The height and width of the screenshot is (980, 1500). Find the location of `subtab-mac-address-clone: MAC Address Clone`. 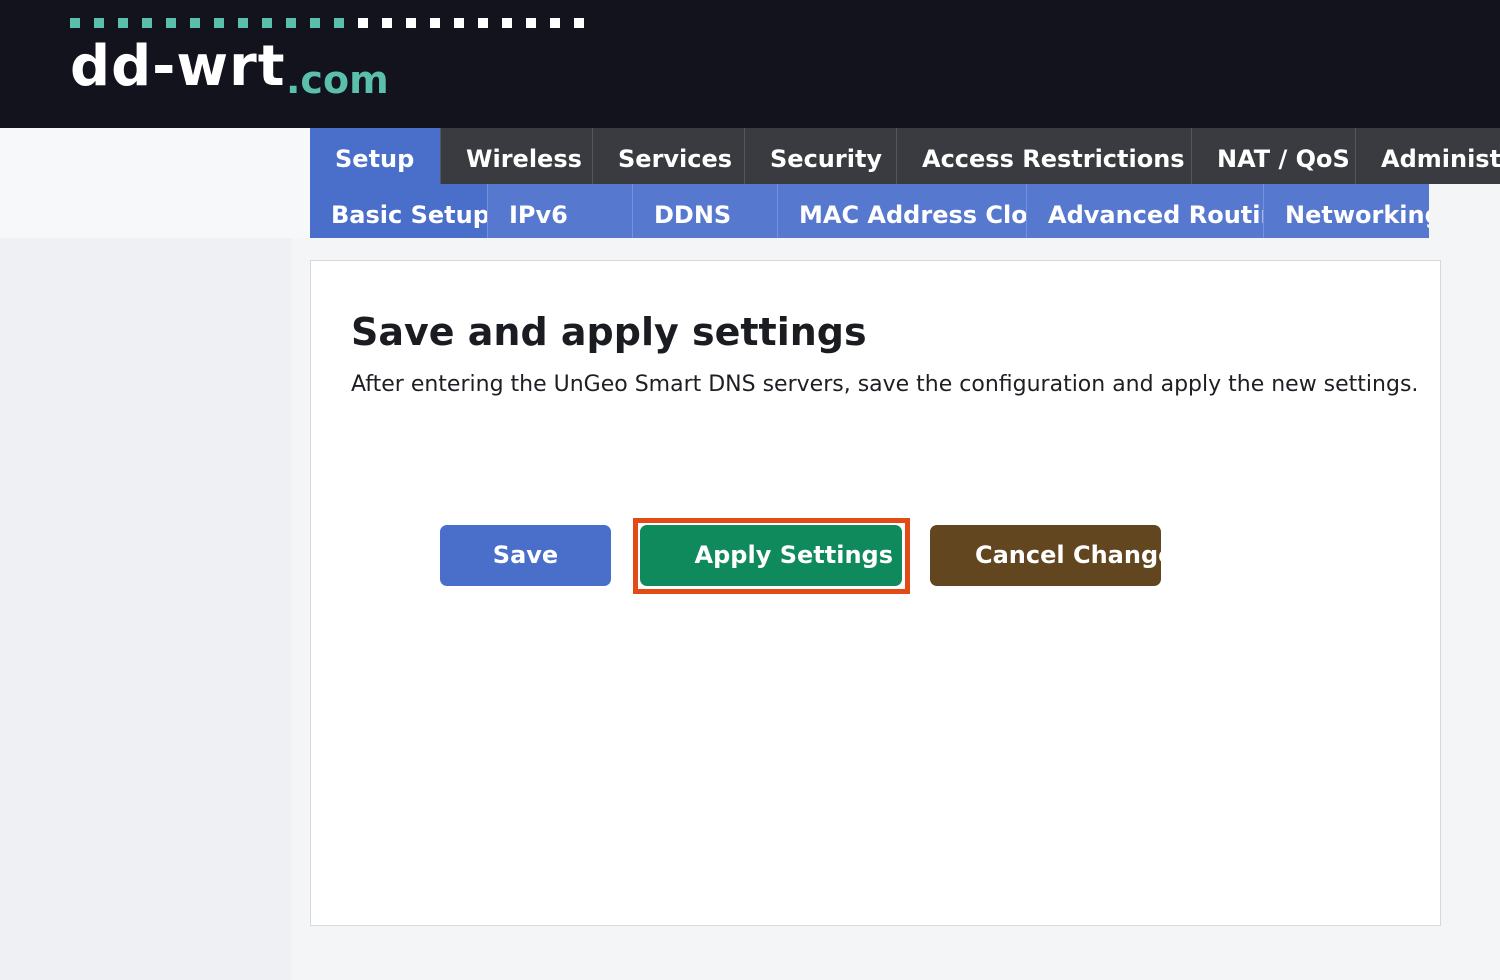

subtab-mac-address-clone: MAC Address Clone is located at coordinates (902, 211).